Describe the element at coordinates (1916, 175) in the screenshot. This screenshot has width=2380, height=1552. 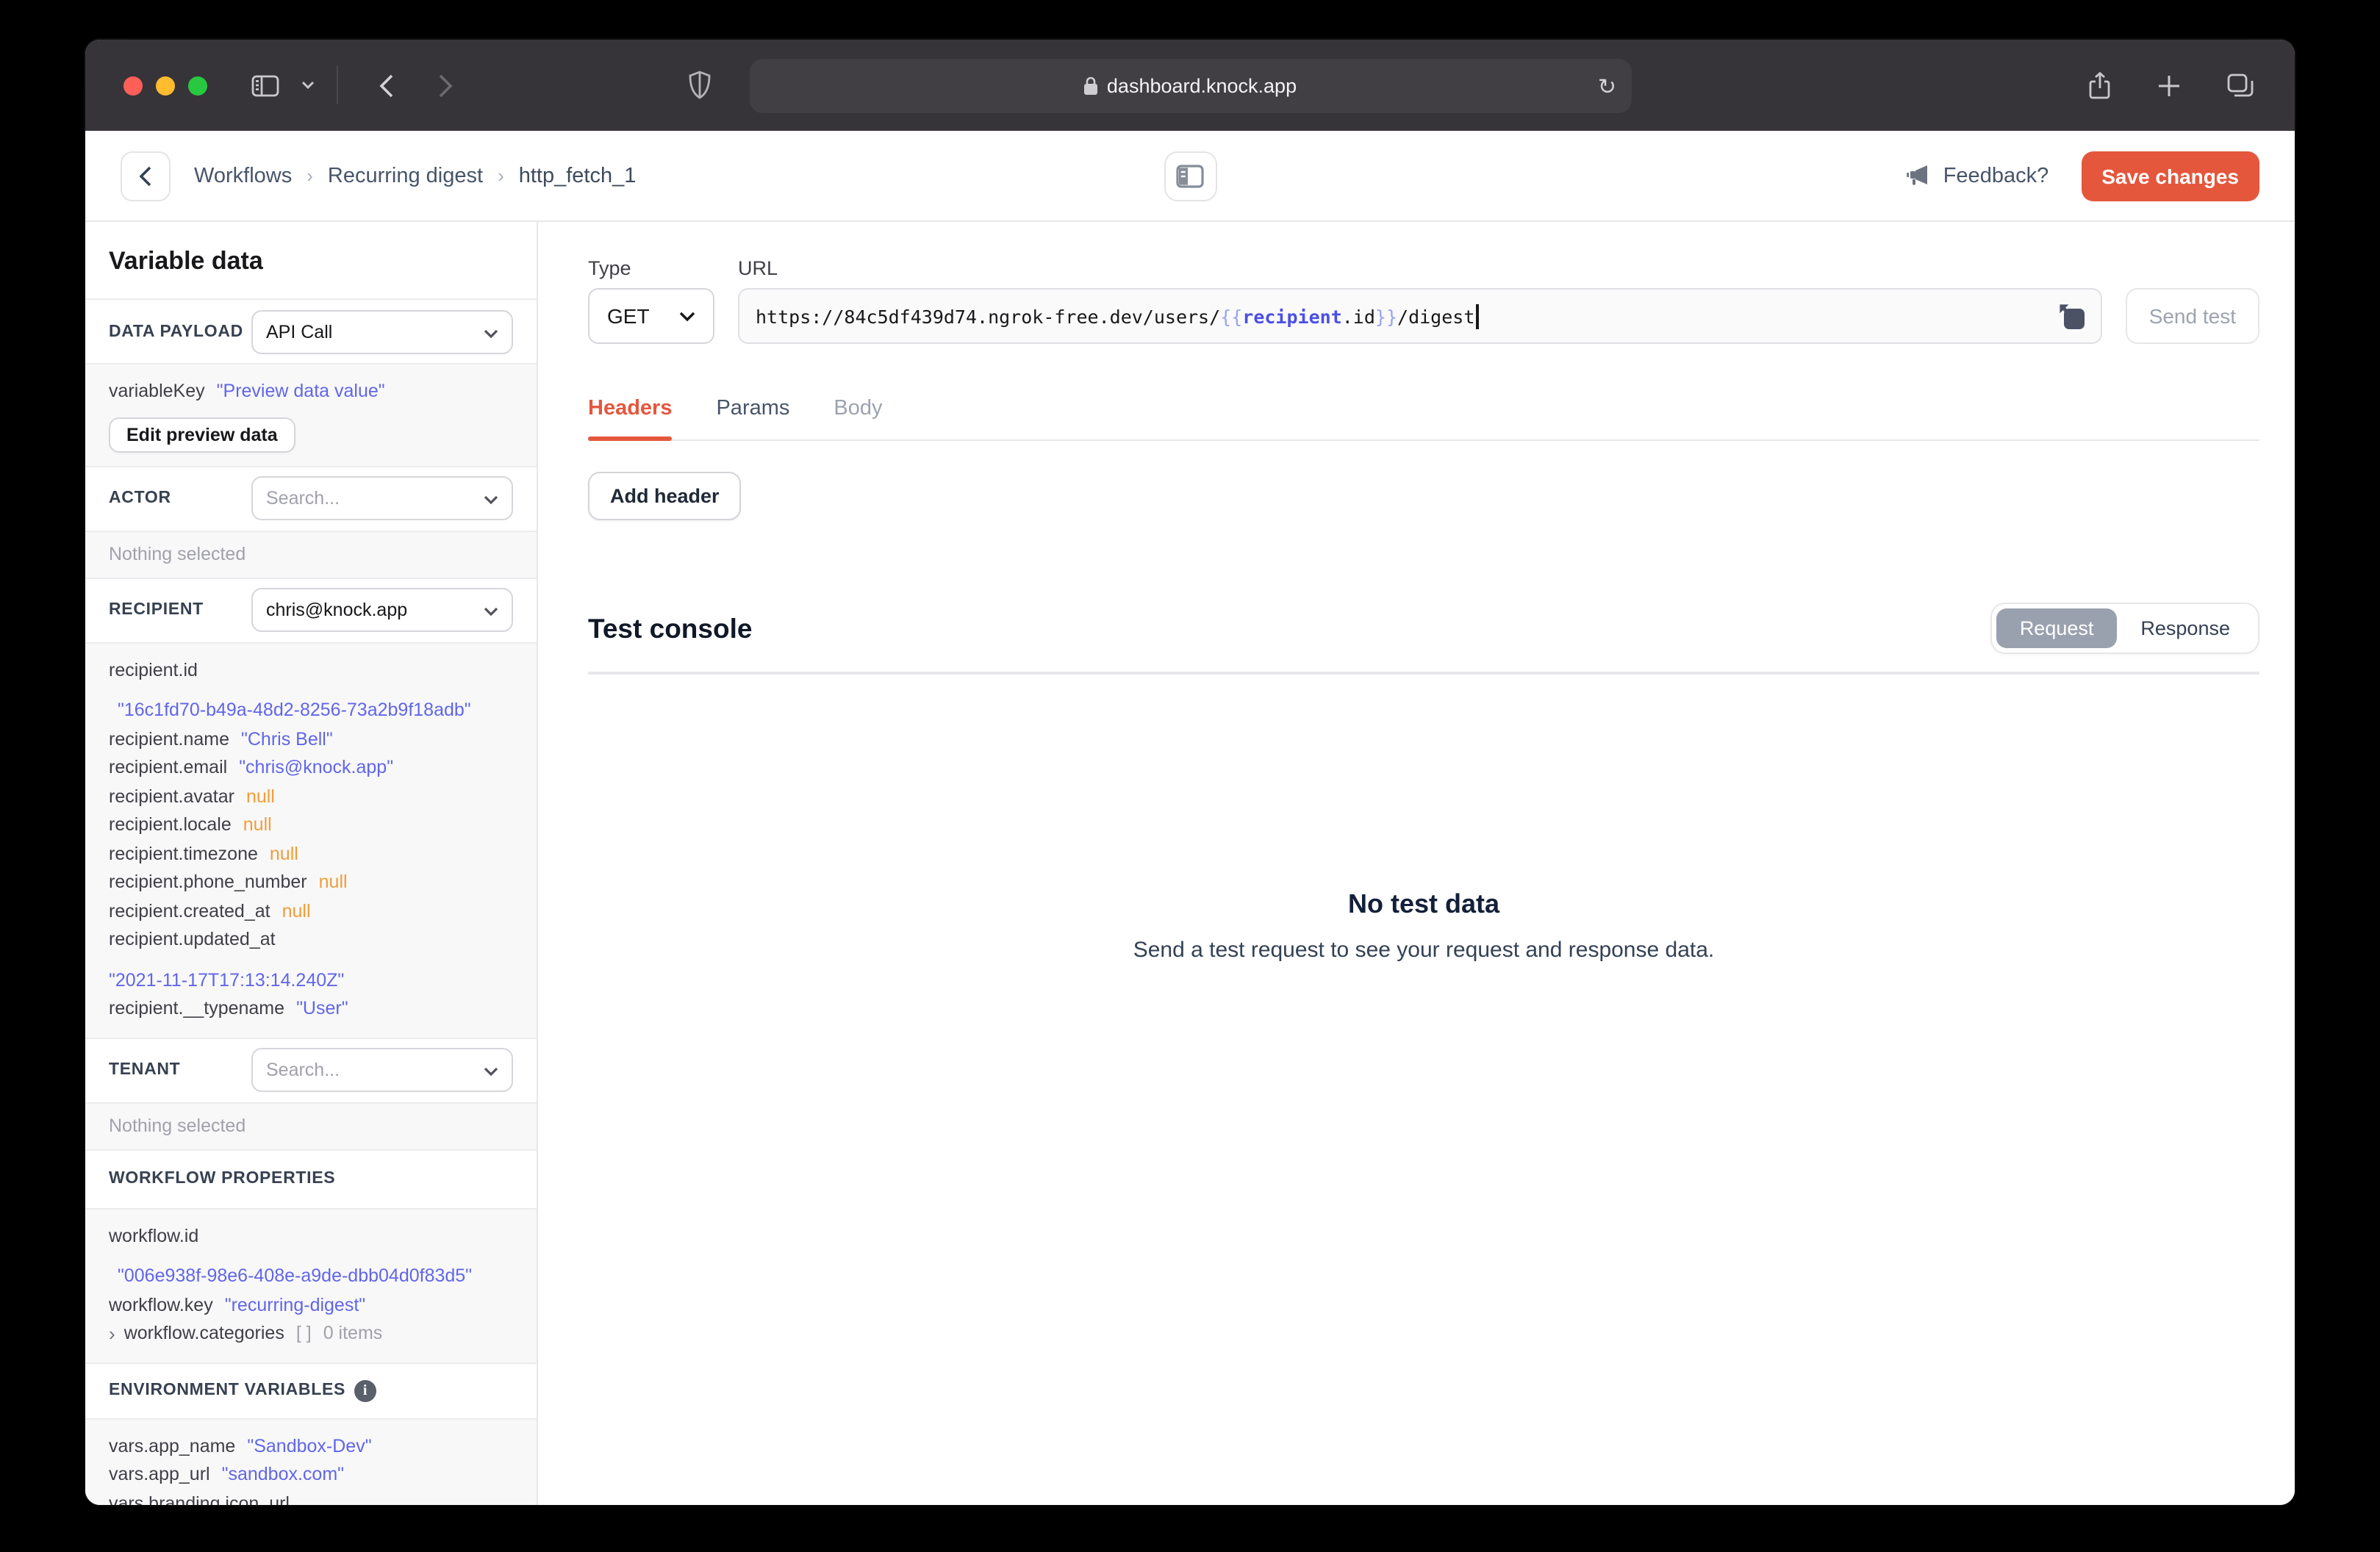
I see `megaphone-icon` at that location.